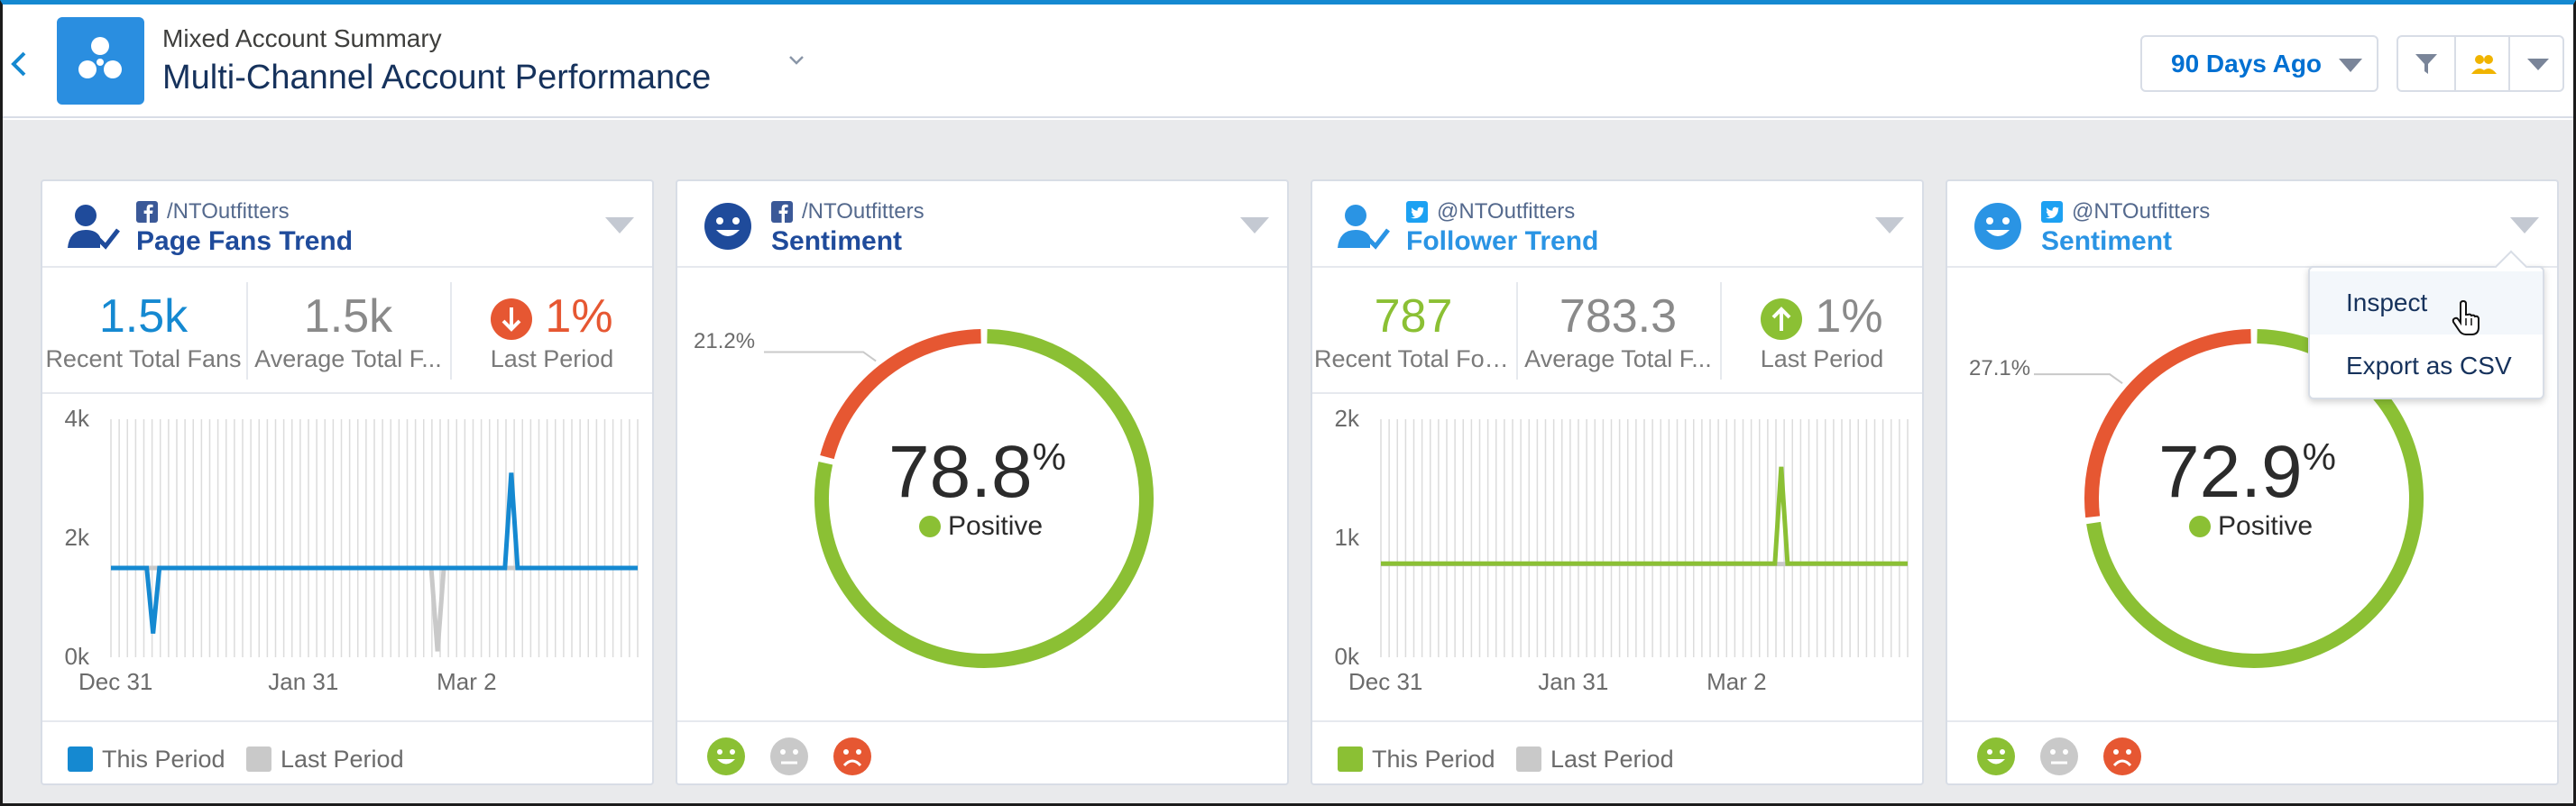  Describe the element at coordinates (1348, 537) in the screenshot. I see `y-tick-label: 1k` at that location.